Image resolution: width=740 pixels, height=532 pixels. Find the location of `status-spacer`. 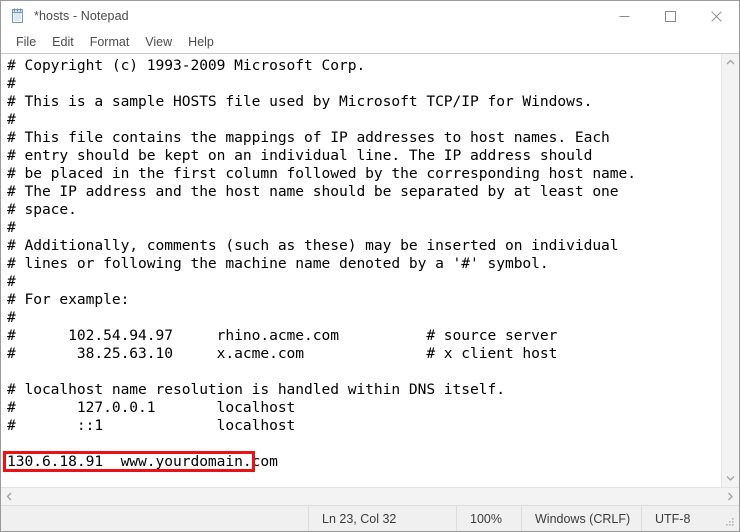

status-spacer is located at coordinates (154, 518).